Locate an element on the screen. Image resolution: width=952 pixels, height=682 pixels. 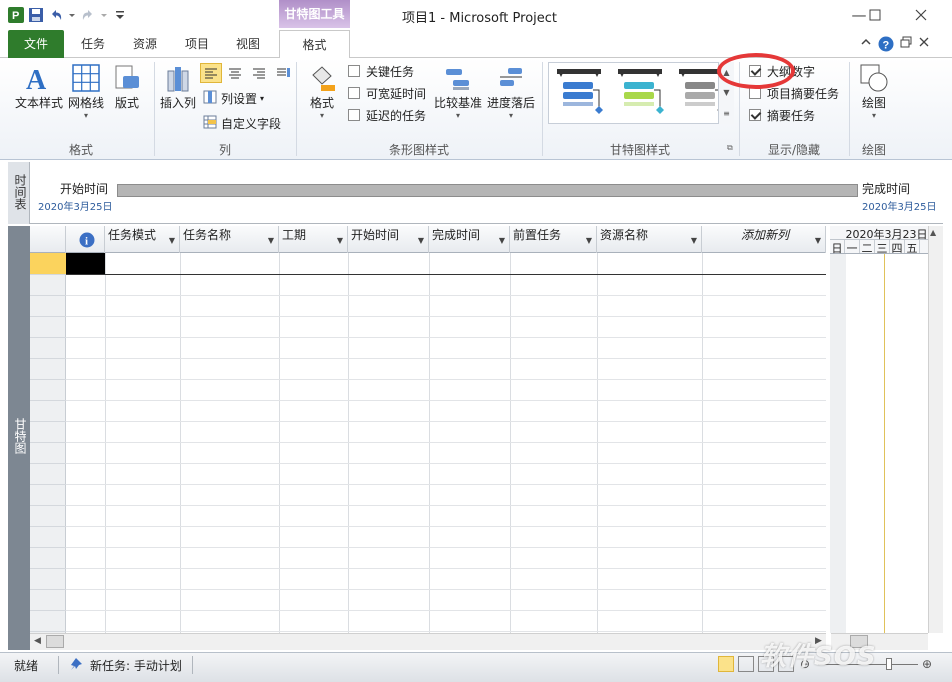
gantt-chart-area is located at coordinates (886, 429).